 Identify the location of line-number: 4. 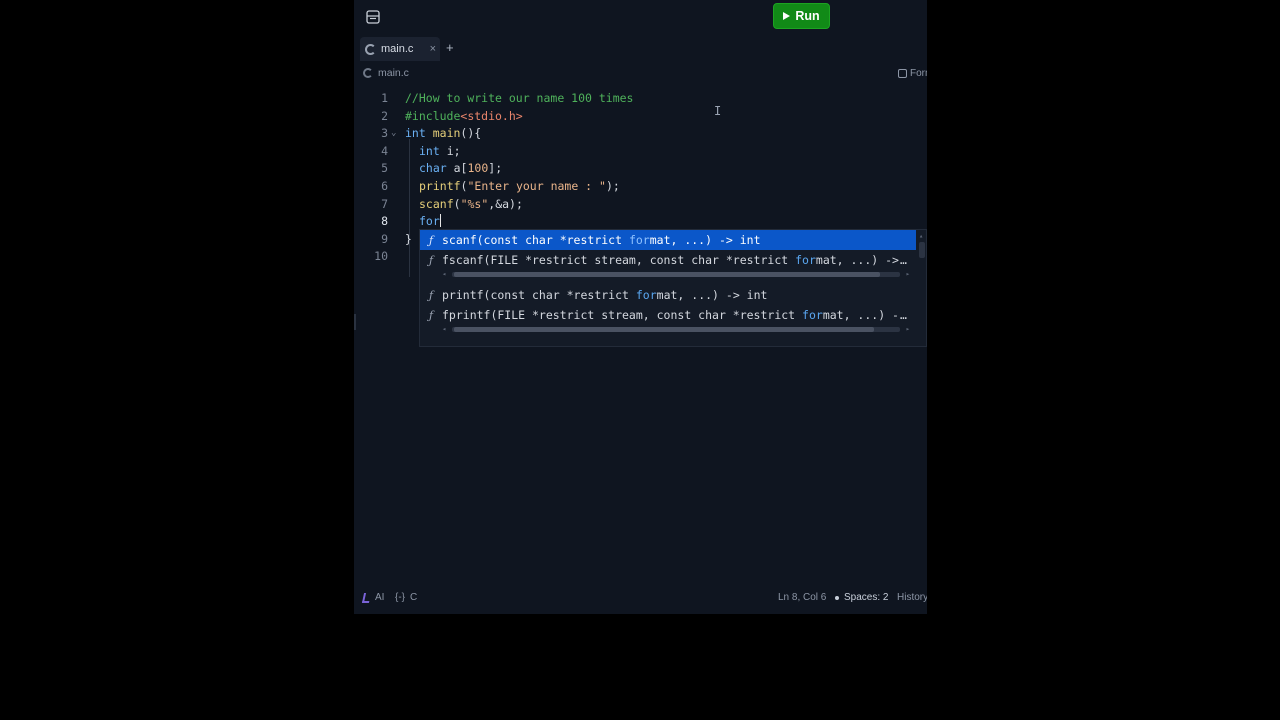
(384, 150).